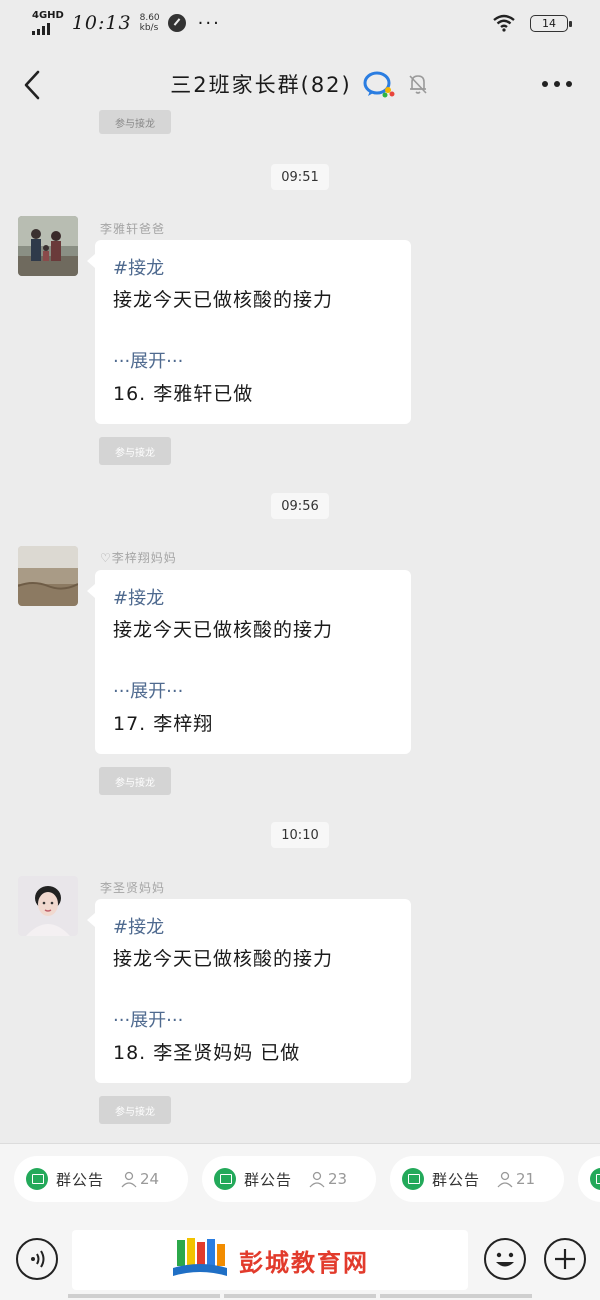 The height and width of the screenshot is (1300, 600). I want to click on timestamp: 10:10, so click(300, 835).